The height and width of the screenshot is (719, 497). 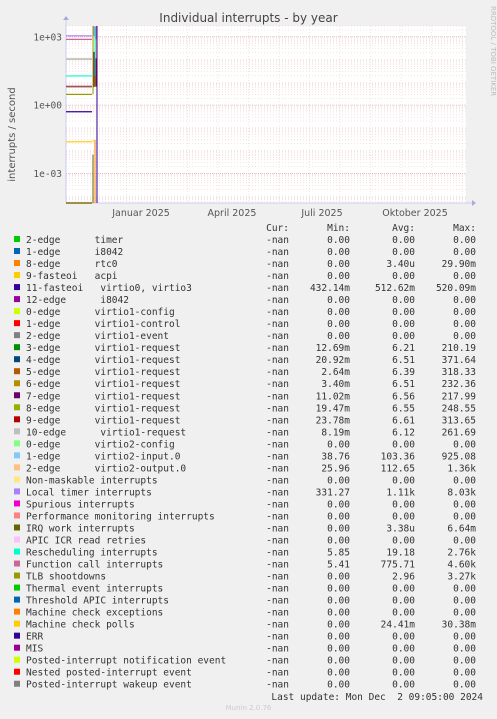 What do you see at coordinates (335, 384) in the screenshot?
I see `legend-value: 3.40m` at bounding box center [335, 384].